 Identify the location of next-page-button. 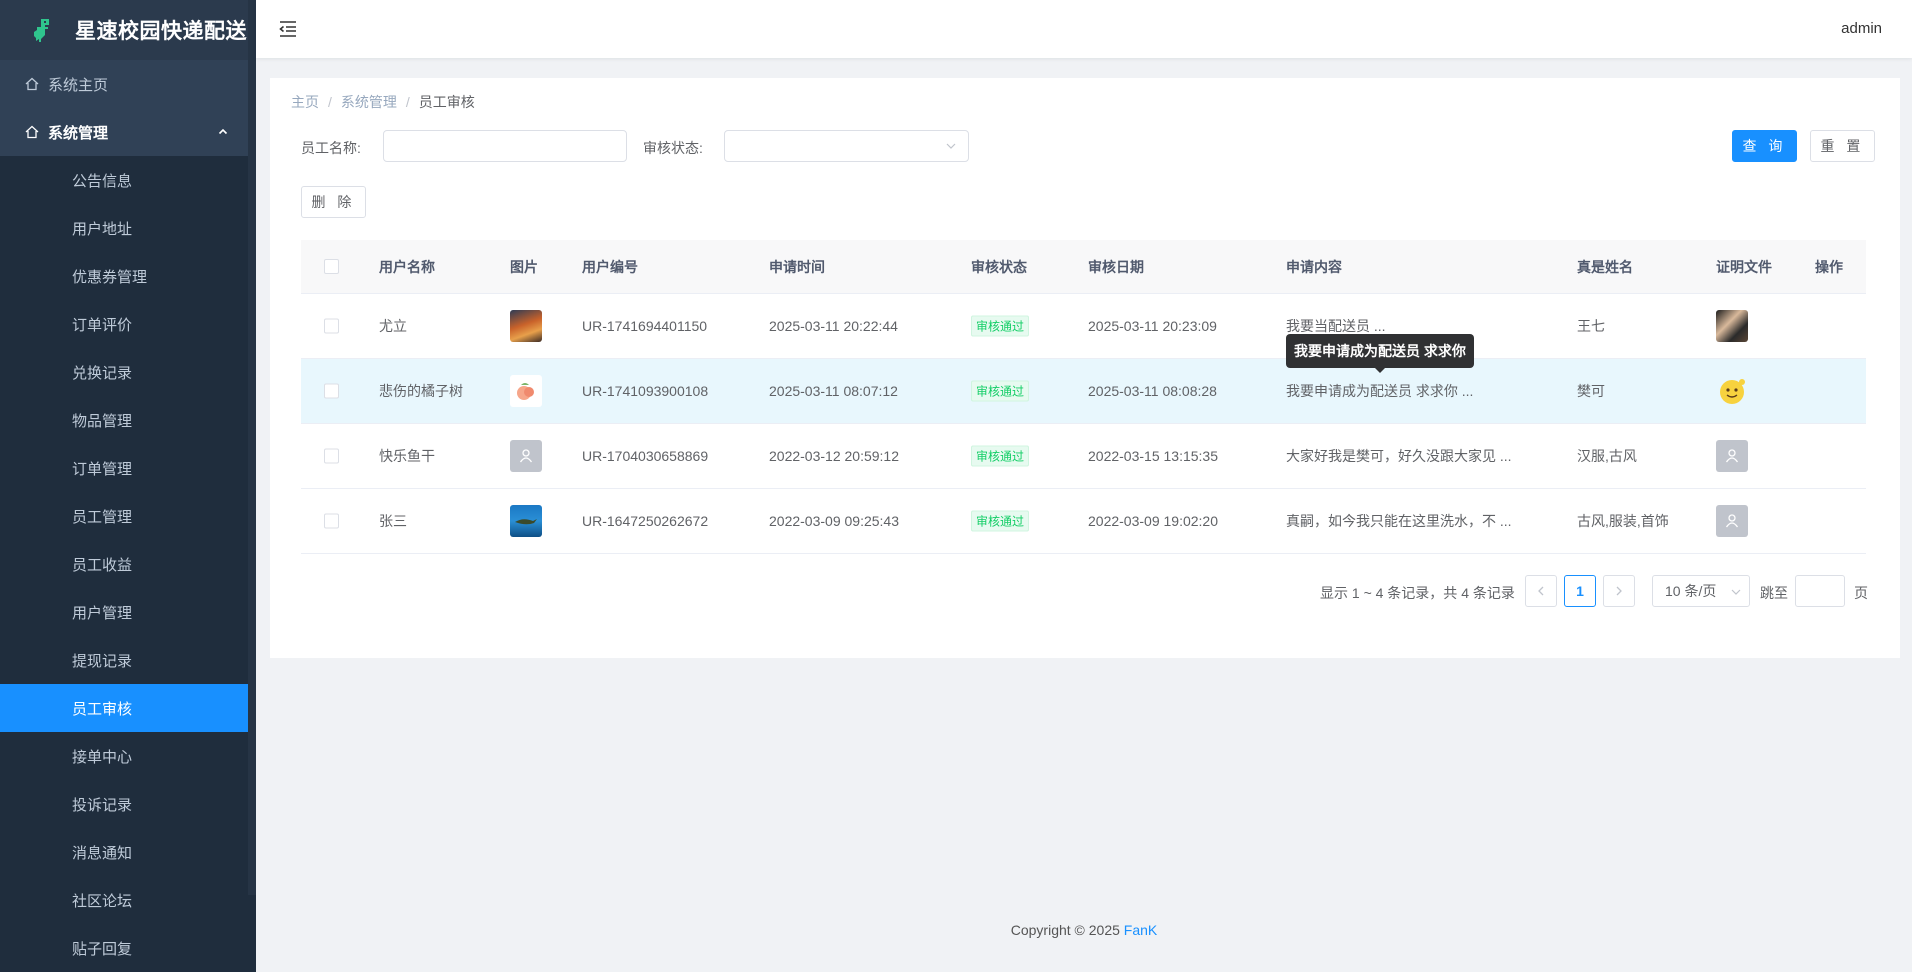
(1619, 591).